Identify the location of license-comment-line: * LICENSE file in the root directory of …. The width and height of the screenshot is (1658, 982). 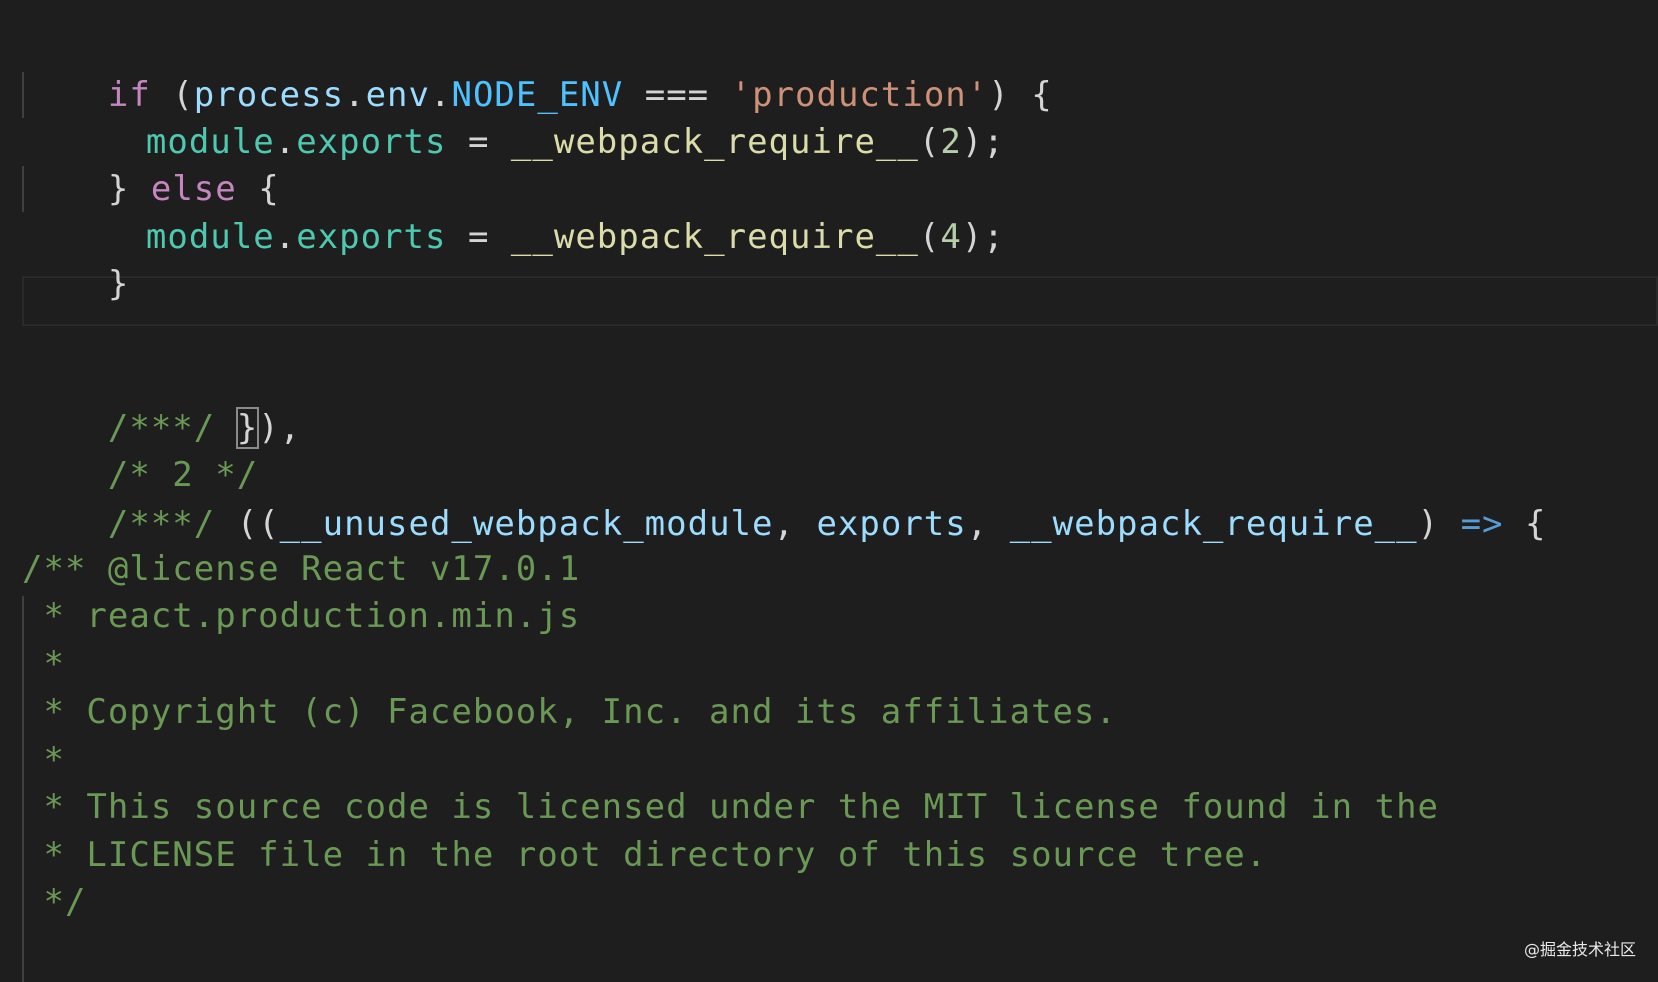
(644, 855).